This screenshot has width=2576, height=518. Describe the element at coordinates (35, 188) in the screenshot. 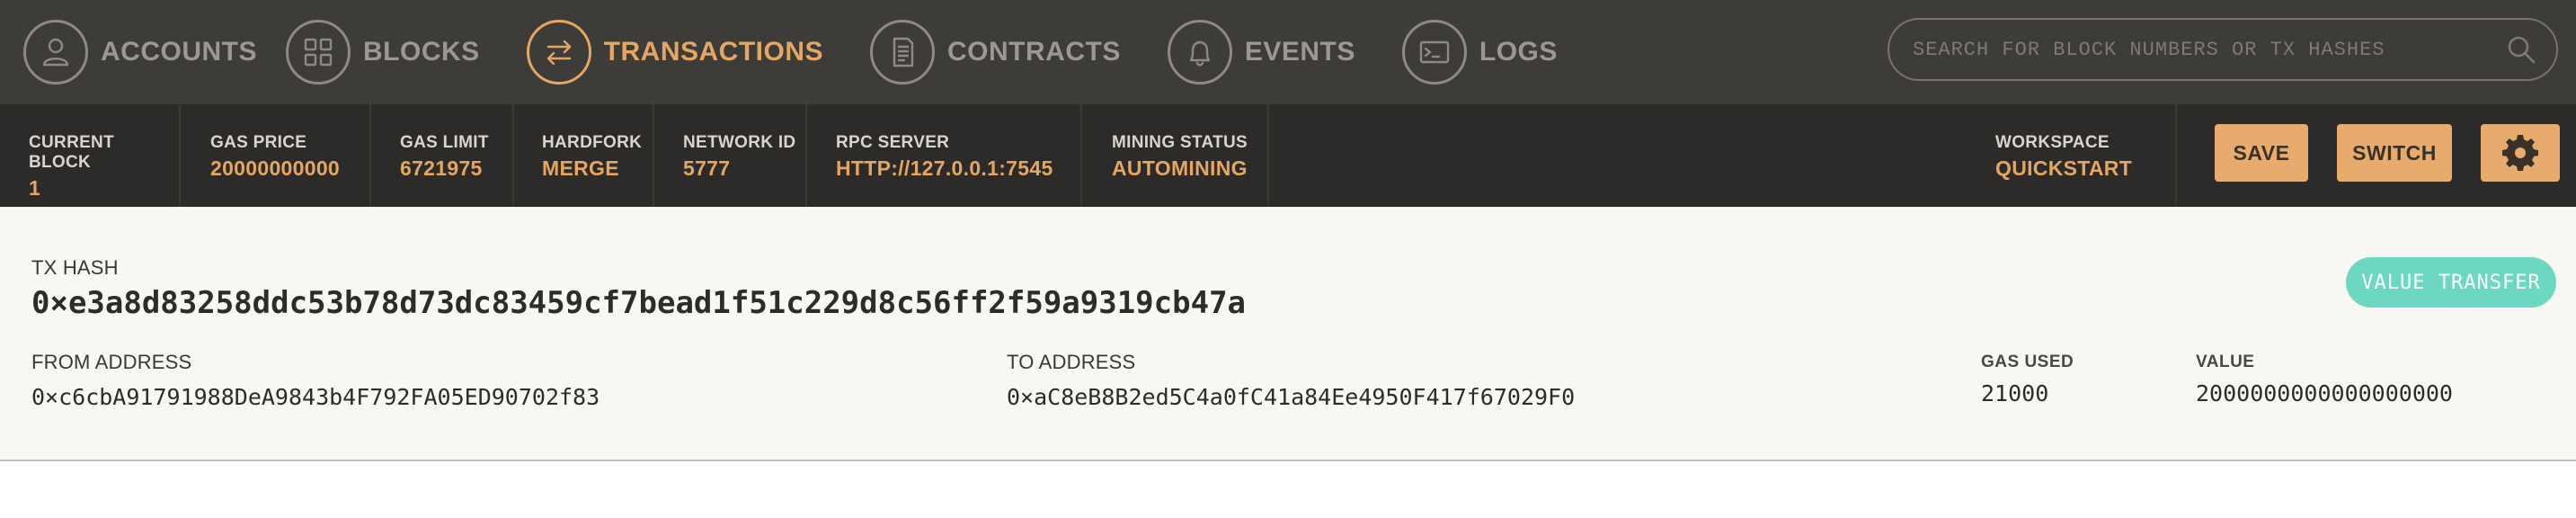

I see `stat-value: 1` at that location.